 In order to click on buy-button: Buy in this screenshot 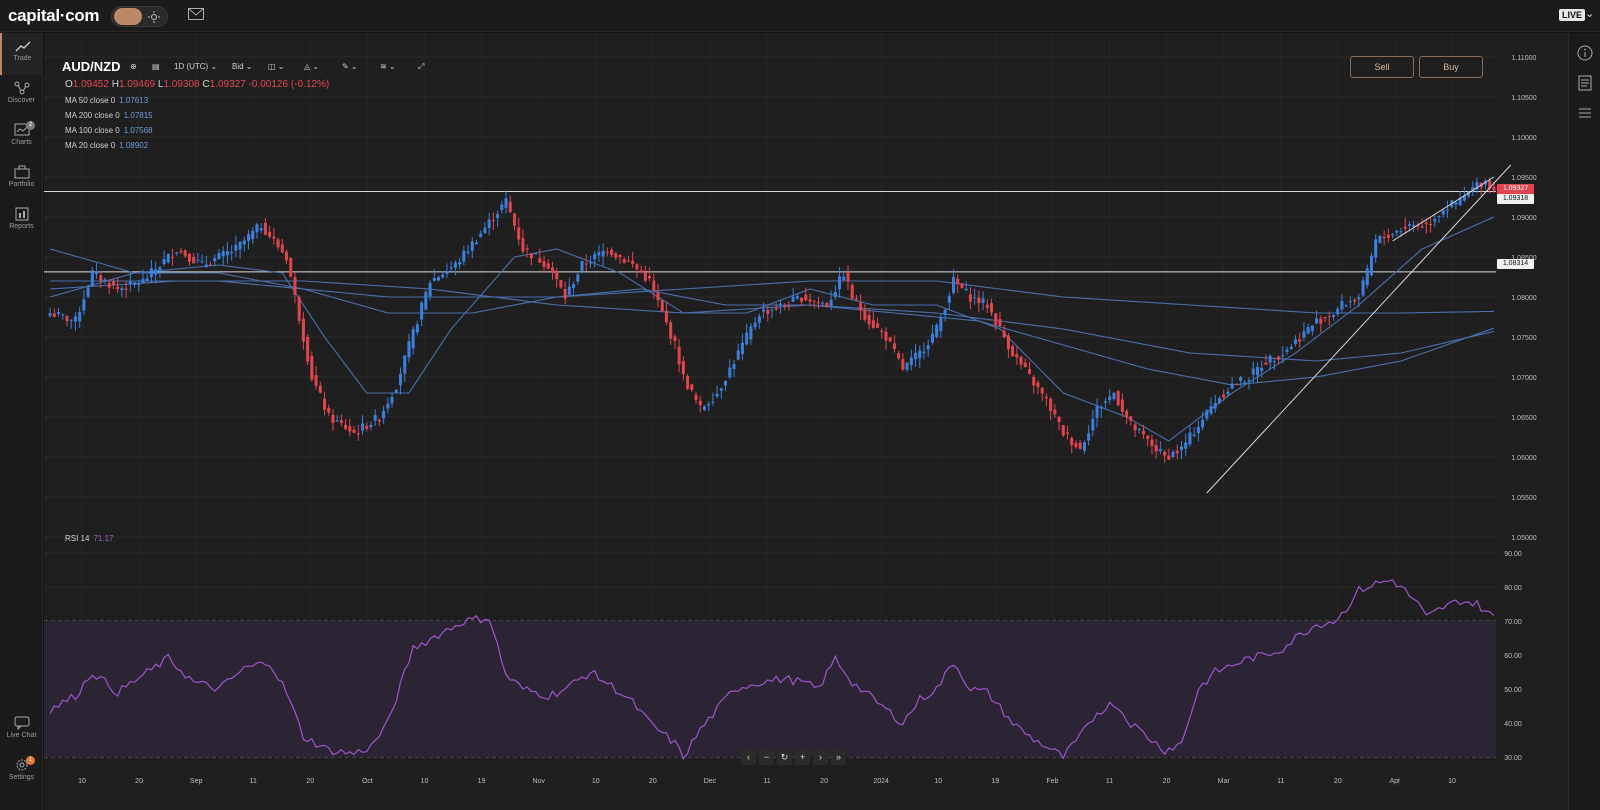, I will do `click(1451, 67)`.